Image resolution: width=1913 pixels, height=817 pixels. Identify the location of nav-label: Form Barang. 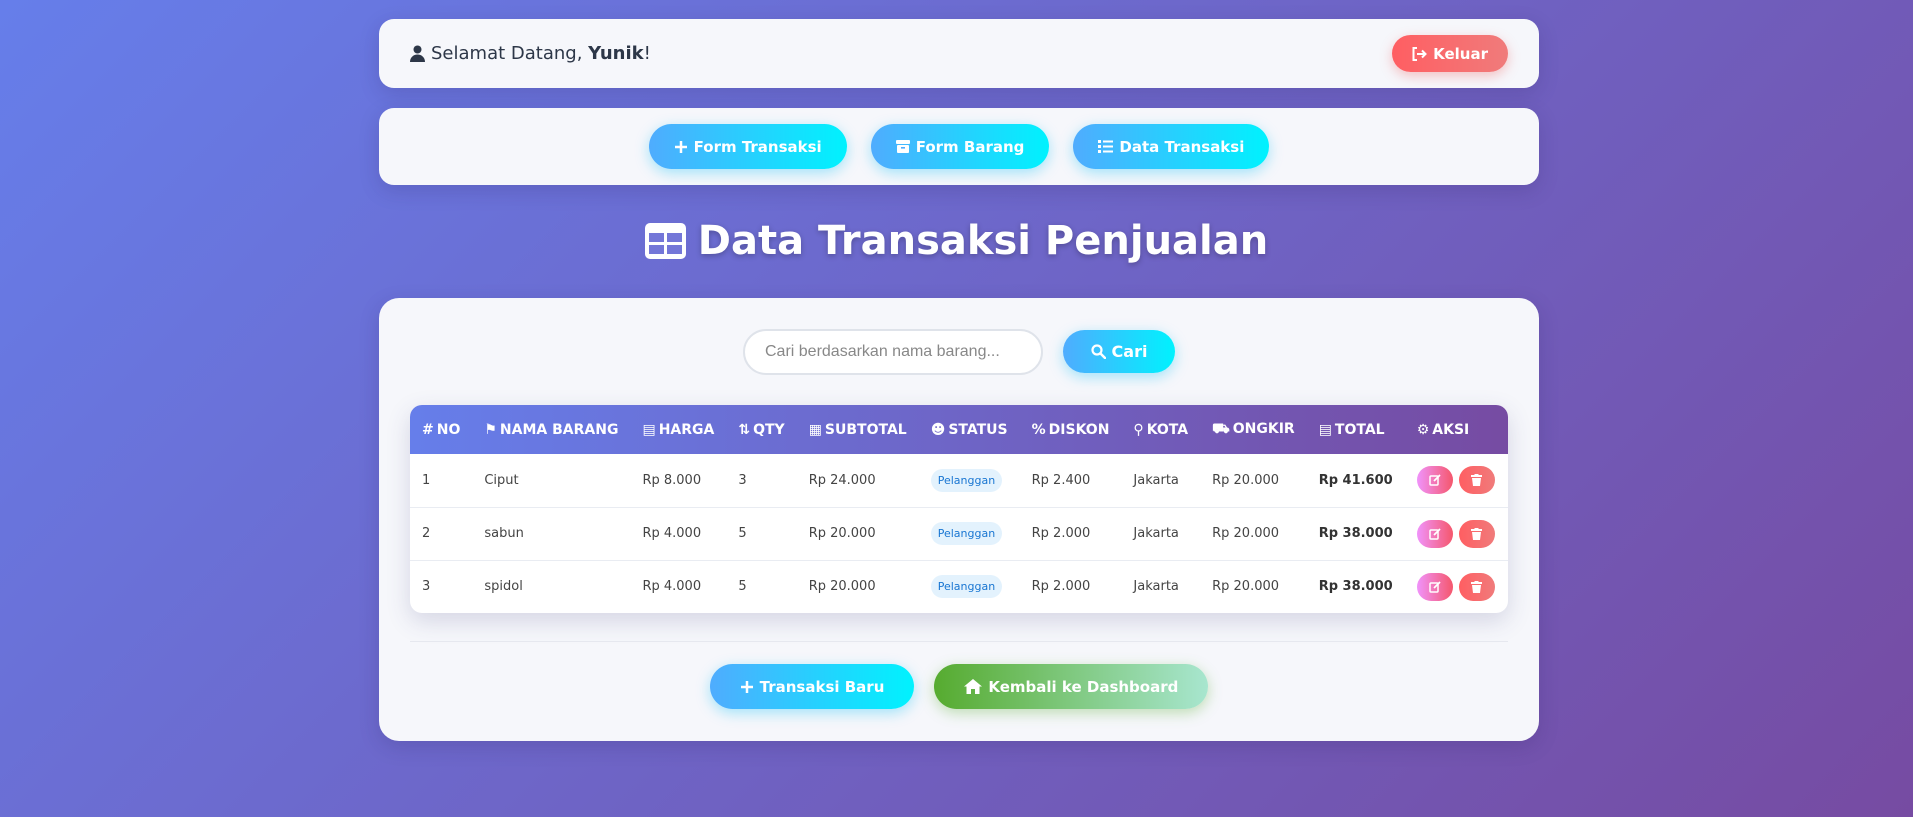
(970, 146).